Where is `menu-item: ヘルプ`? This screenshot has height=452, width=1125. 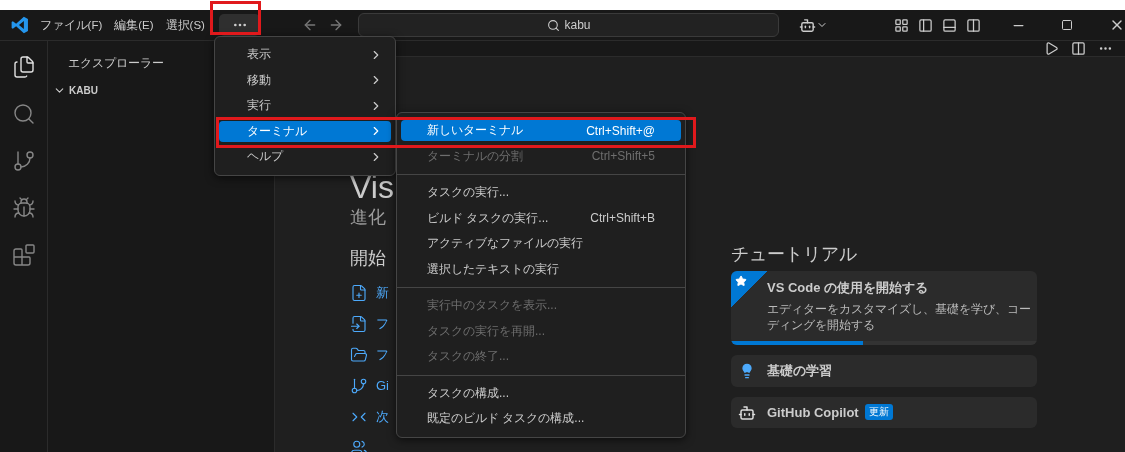 menu-item: ヘルプ is located at coordinates (305, 157).